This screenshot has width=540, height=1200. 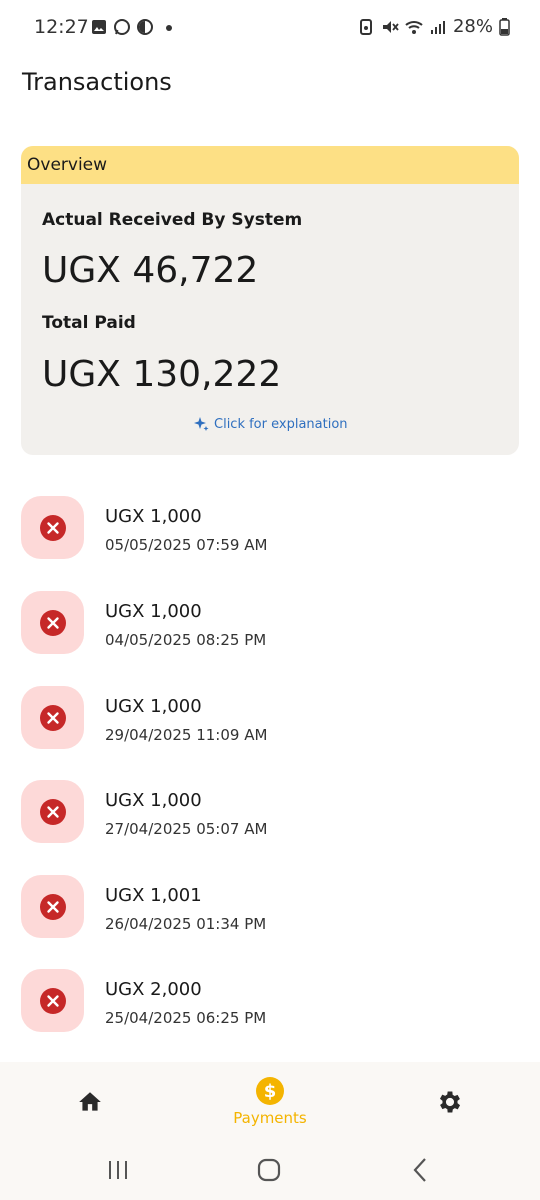 I want to click on transaction-date: 05/05/2025 07:59 AM, so click(x=186, y=545).